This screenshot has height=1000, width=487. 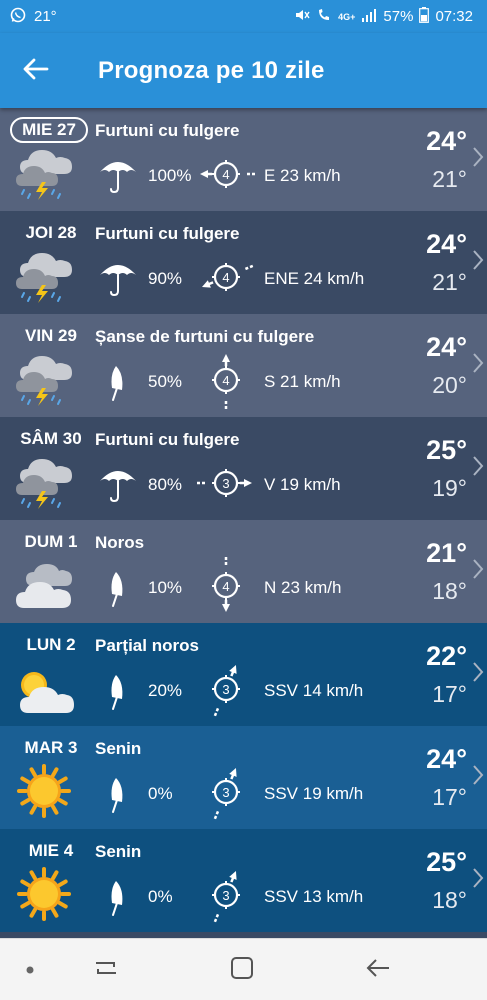 I want to click on home-icon, so click(x=242, y=970).